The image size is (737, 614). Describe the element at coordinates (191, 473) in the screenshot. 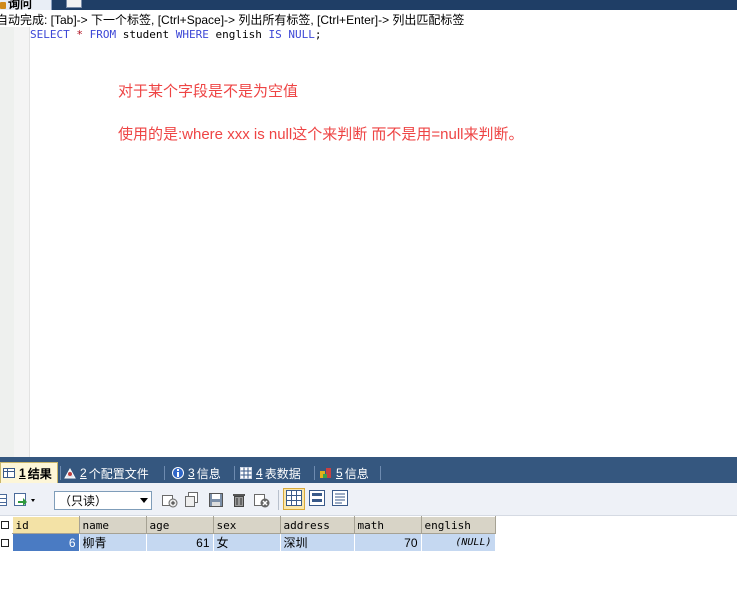

I see `tab-info-number: 3` at that location.